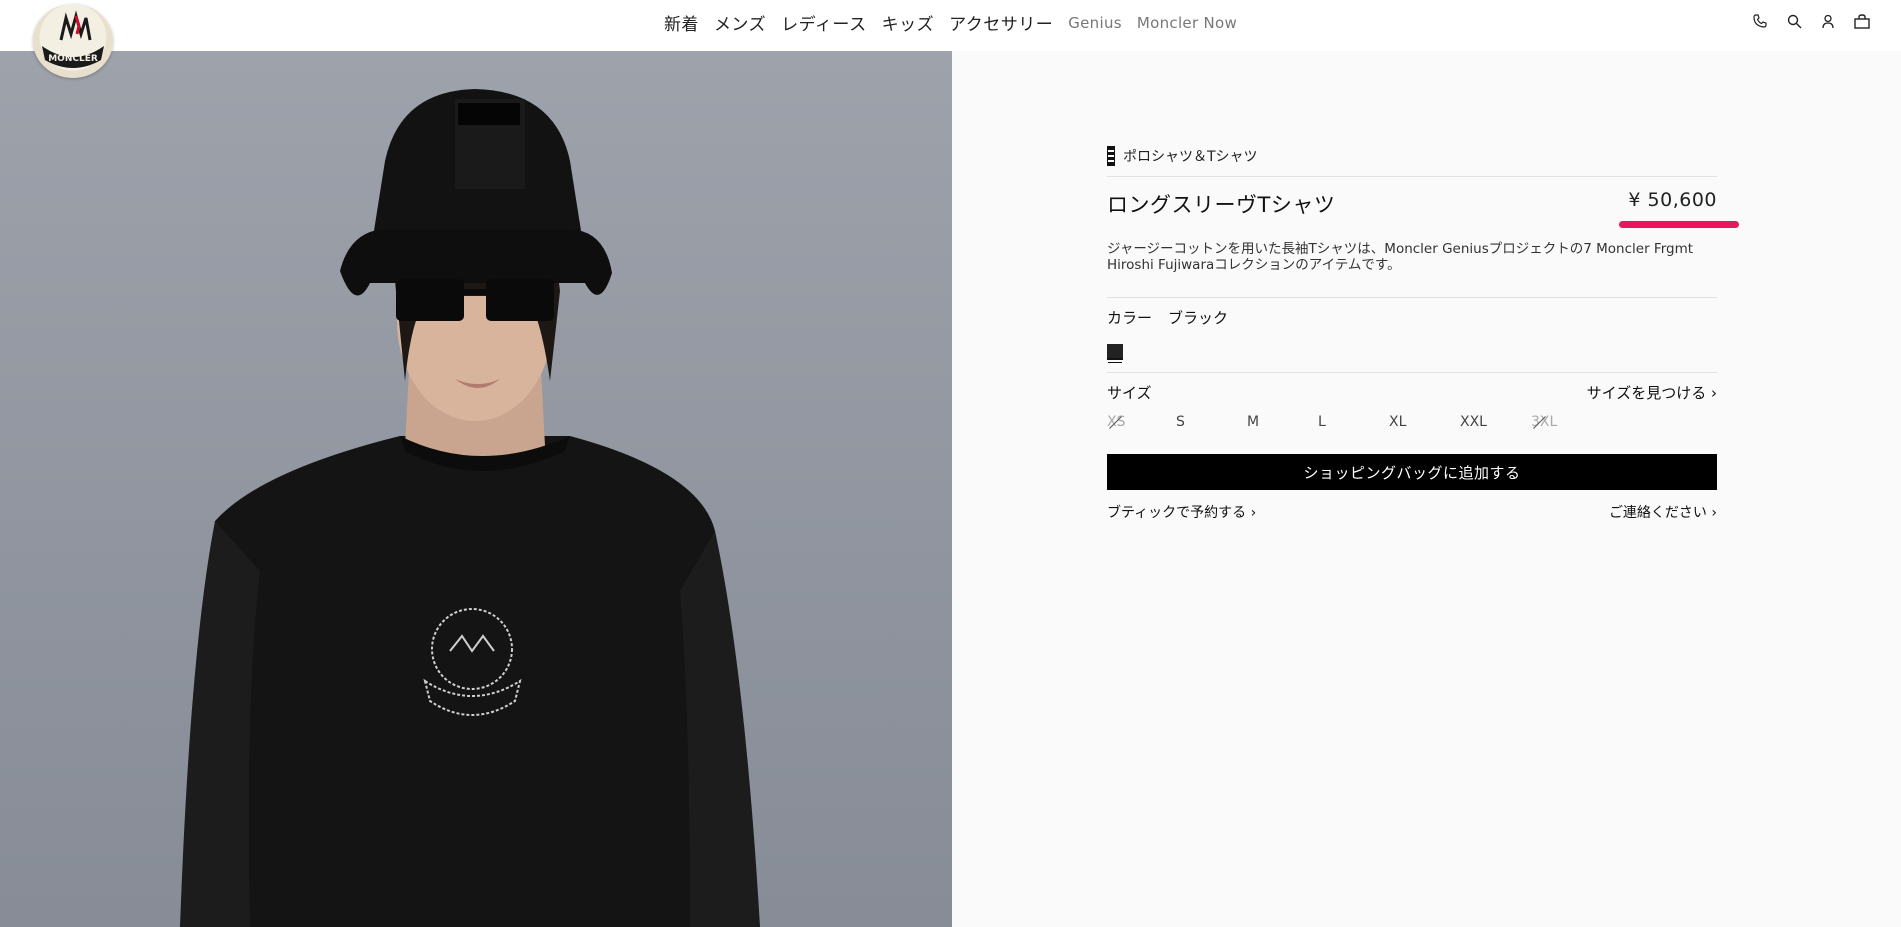  I want to click on title-row: ロングスリーヴTシャツ ¥ 50,600, so click(1423, 214).